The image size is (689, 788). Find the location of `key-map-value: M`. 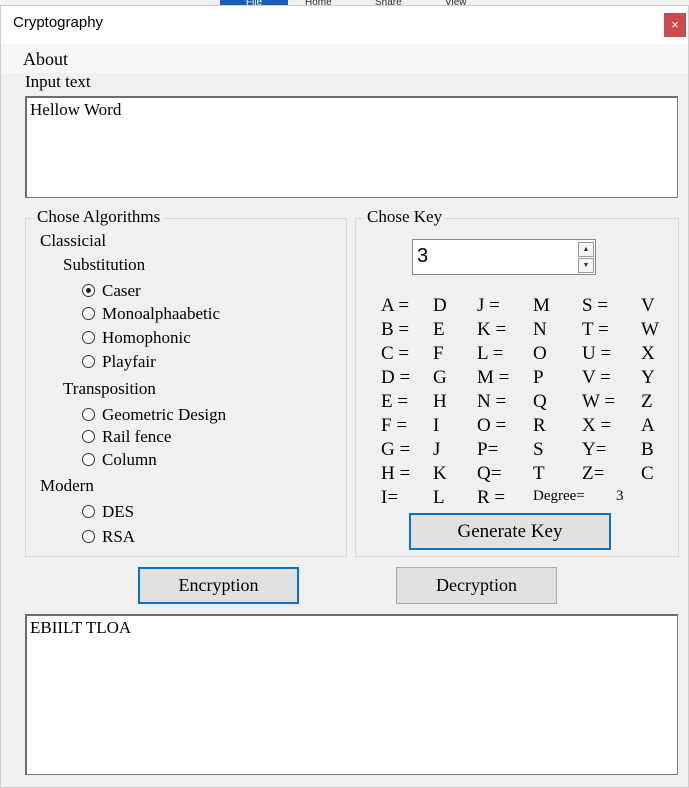

key-map-value: M is located at coordinates (541, 305).